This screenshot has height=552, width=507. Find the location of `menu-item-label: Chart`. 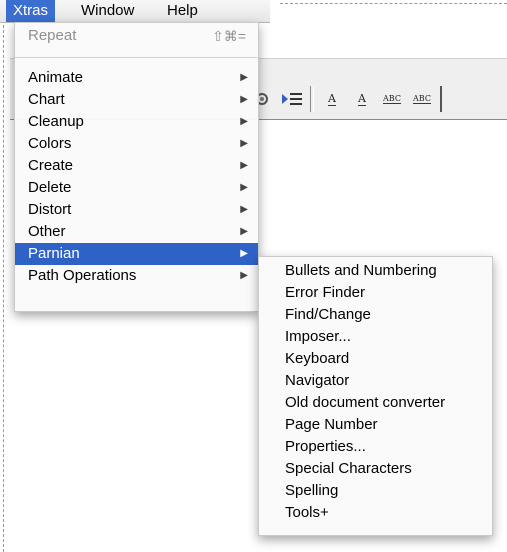

menu-item-label: Chart is located at coordinates (46, 99).